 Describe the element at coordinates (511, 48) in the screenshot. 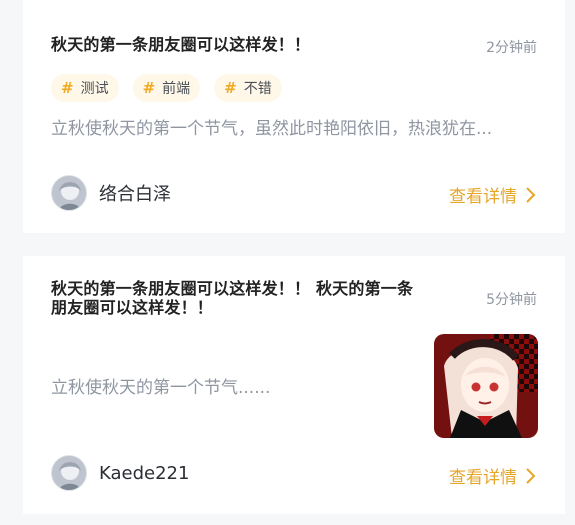

I see `post-time: 2分钟前` at that location.